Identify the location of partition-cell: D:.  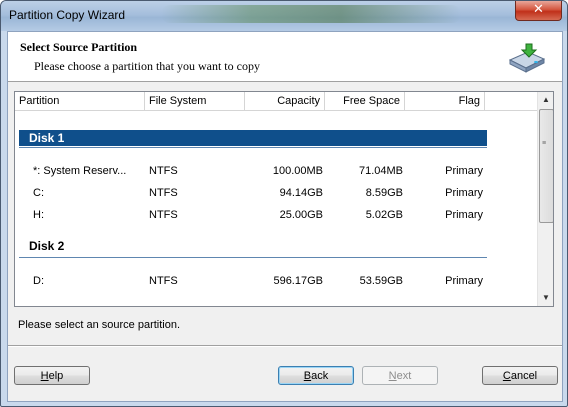
(38, 281).